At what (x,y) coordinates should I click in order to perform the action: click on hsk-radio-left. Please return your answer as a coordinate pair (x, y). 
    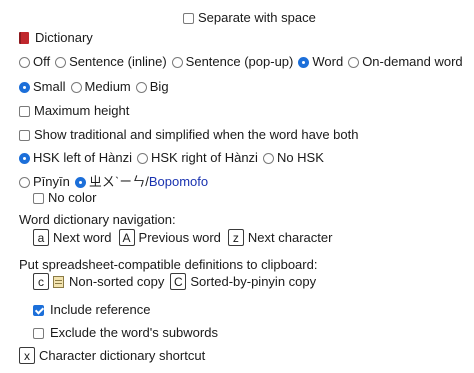
    Looking at the image, I should click on (24, 158).